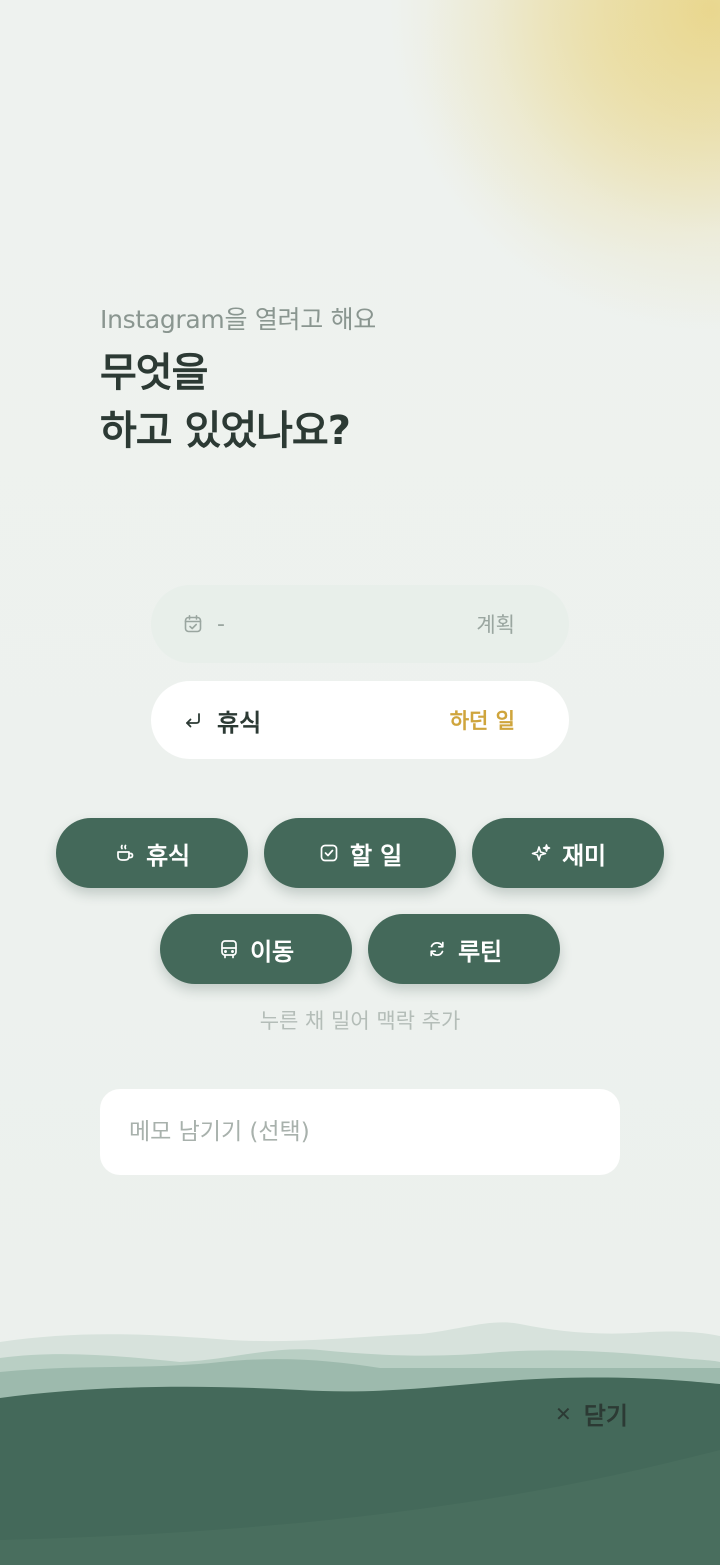 The height and width of the screenshot is (1565, 720). I want to click on category-todo-label: 할 일, so click(376, 855).